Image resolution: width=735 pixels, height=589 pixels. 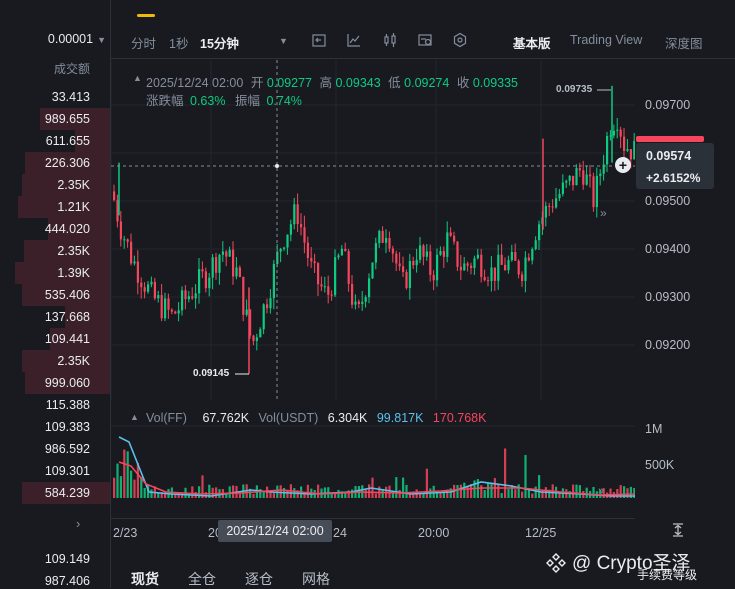 I want to click on view-basic: 基本版, so click(x=532, y=42).